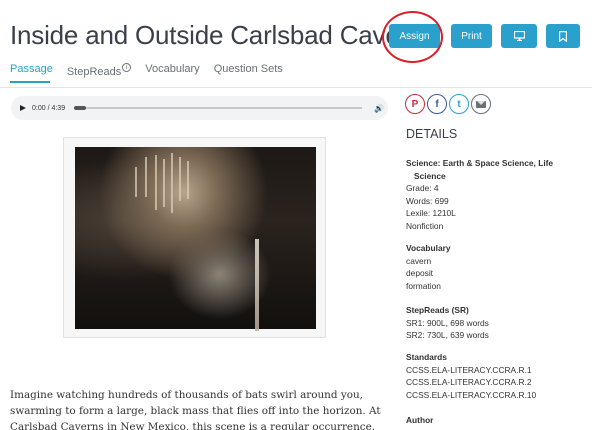 The image size is (592, 430). I want to click on audio-progress-track, so click(218, 108).